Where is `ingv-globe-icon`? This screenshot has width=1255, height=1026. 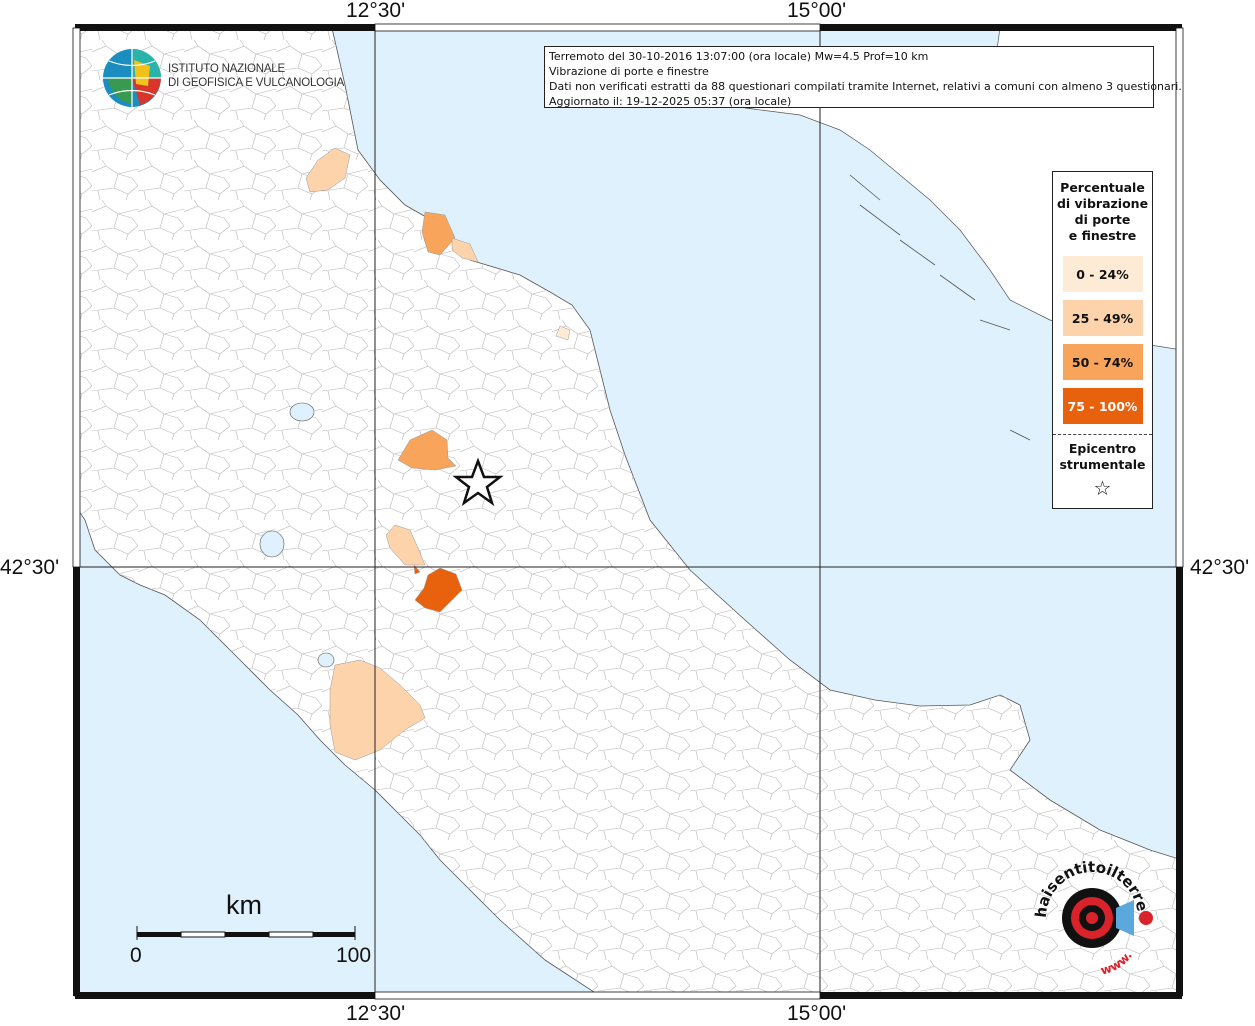 ingv-globe-icon is located at coordinates (132, 78).